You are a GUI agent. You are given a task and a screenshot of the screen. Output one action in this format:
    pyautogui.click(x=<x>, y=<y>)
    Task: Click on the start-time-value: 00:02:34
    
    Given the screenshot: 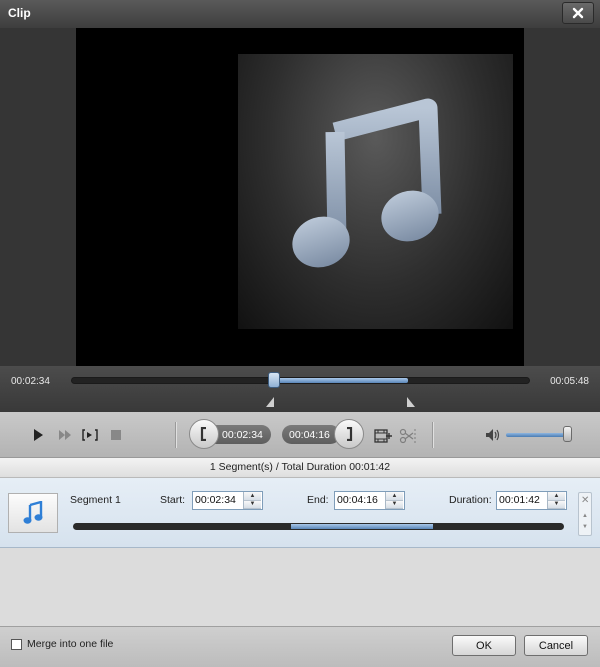 What is the action you would take?
    pyautogui.click(x=218, y=500)
    